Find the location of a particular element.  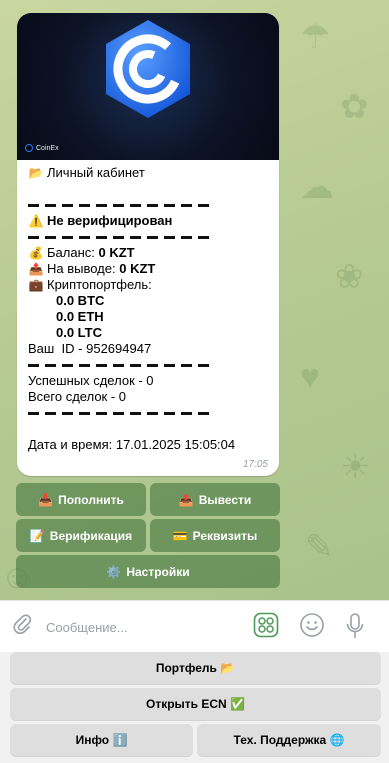

bot-menu-icon is located at coordinates (266, 625).